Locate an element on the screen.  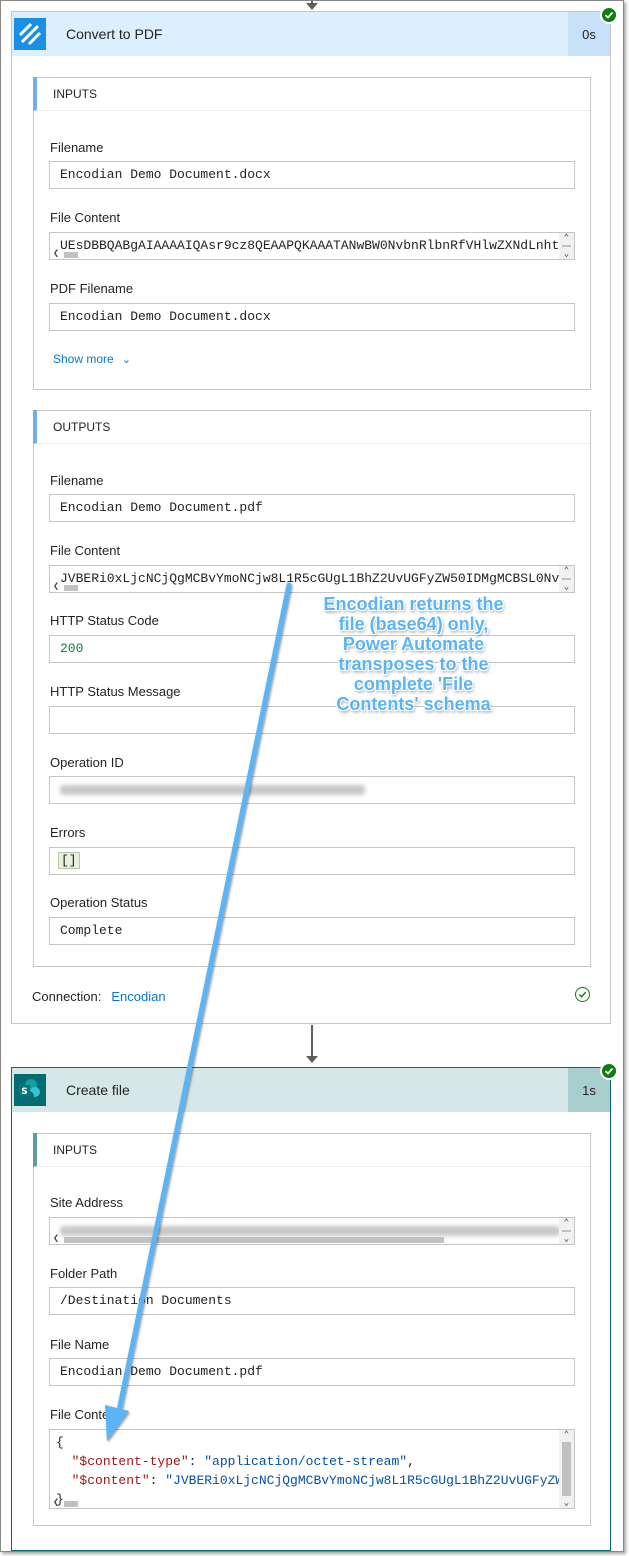
http-status-code-label: HTTP Status Code is located at coordinates (104, 620).